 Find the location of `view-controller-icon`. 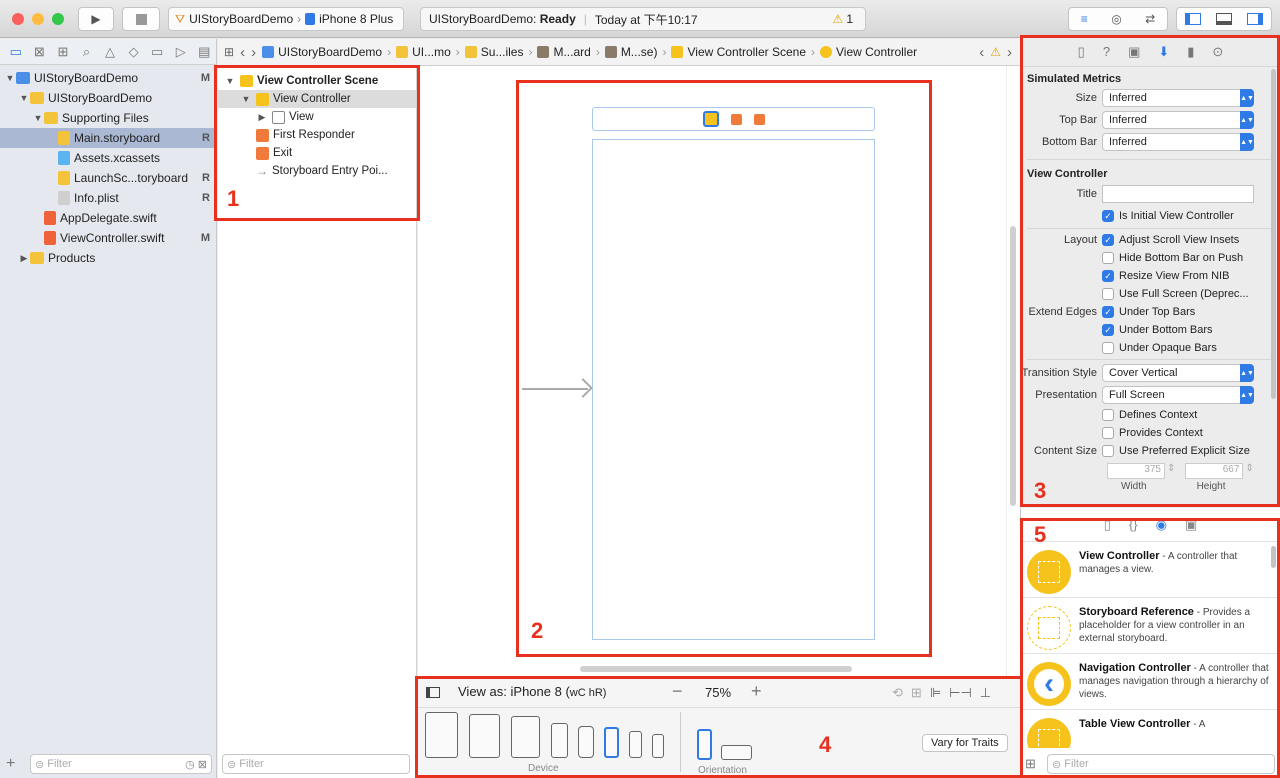

view-controller-icon is located at coordinates (710, 119).